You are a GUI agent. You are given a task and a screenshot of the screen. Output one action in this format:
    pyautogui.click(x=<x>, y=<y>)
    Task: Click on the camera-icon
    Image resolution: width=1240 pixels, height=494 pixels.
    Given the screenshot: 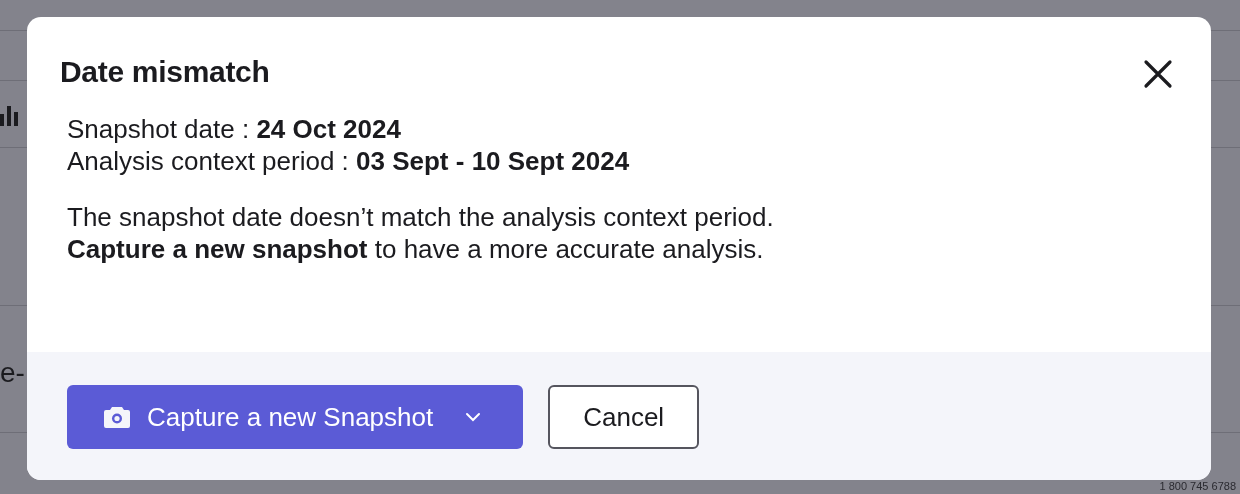 What is the action you would take?
    pyautogui.click(x=117, y=417)
    